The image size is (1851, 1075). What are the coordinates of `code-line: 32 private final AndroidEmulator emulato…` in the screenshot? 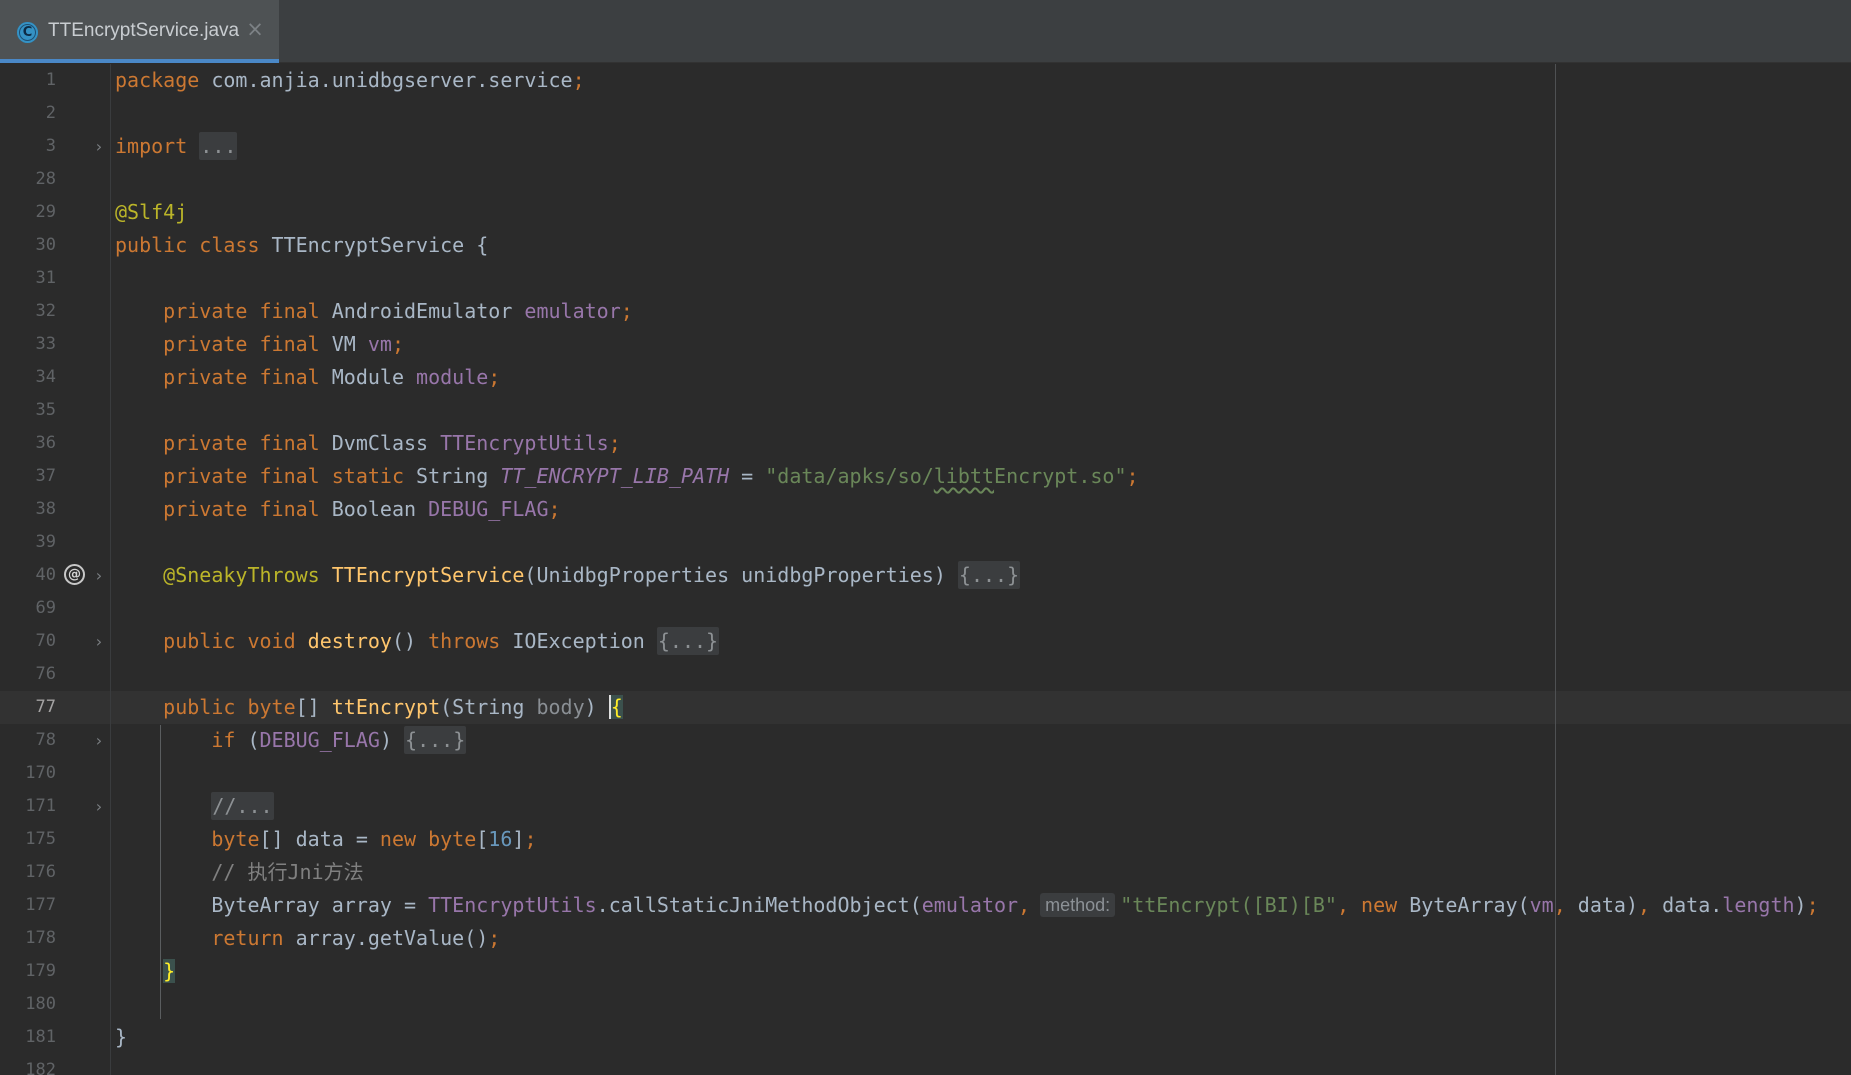 It's located at (925, 311).